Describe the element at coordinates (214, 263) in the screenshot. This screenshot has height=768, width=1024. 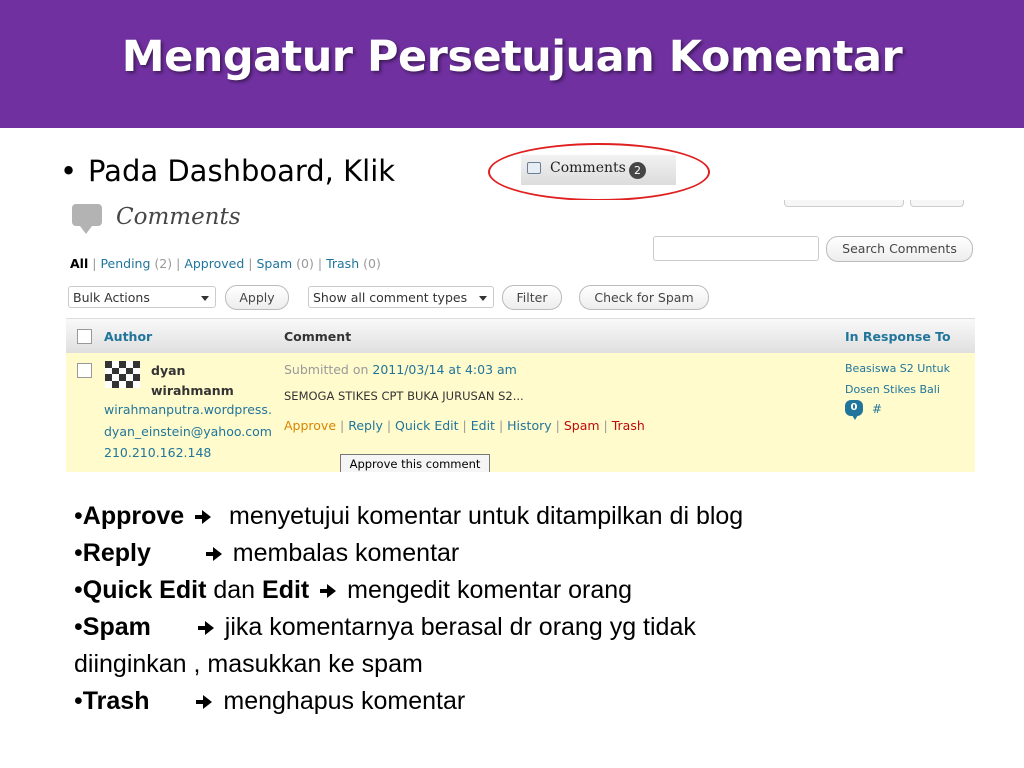
I see `filter-approved: Approved` at that location.